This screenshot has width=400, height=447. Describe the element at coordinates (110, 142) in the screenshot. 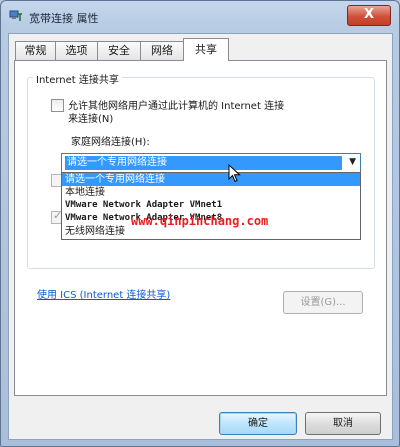

I see `home-network-label: 家庭网络连接(H):` at that location.